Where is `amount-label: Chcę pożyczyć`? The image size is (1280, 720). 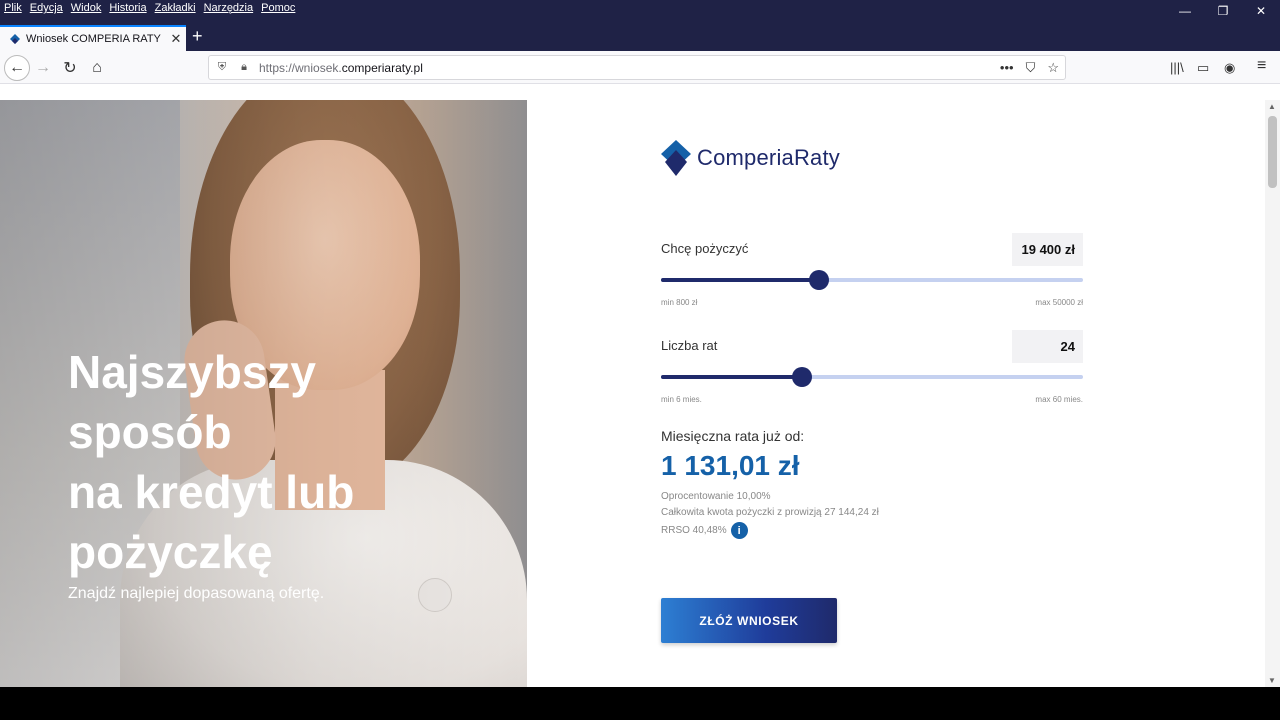 amount-label: Chcę pożyczyć is located at coordinates (705, 248).